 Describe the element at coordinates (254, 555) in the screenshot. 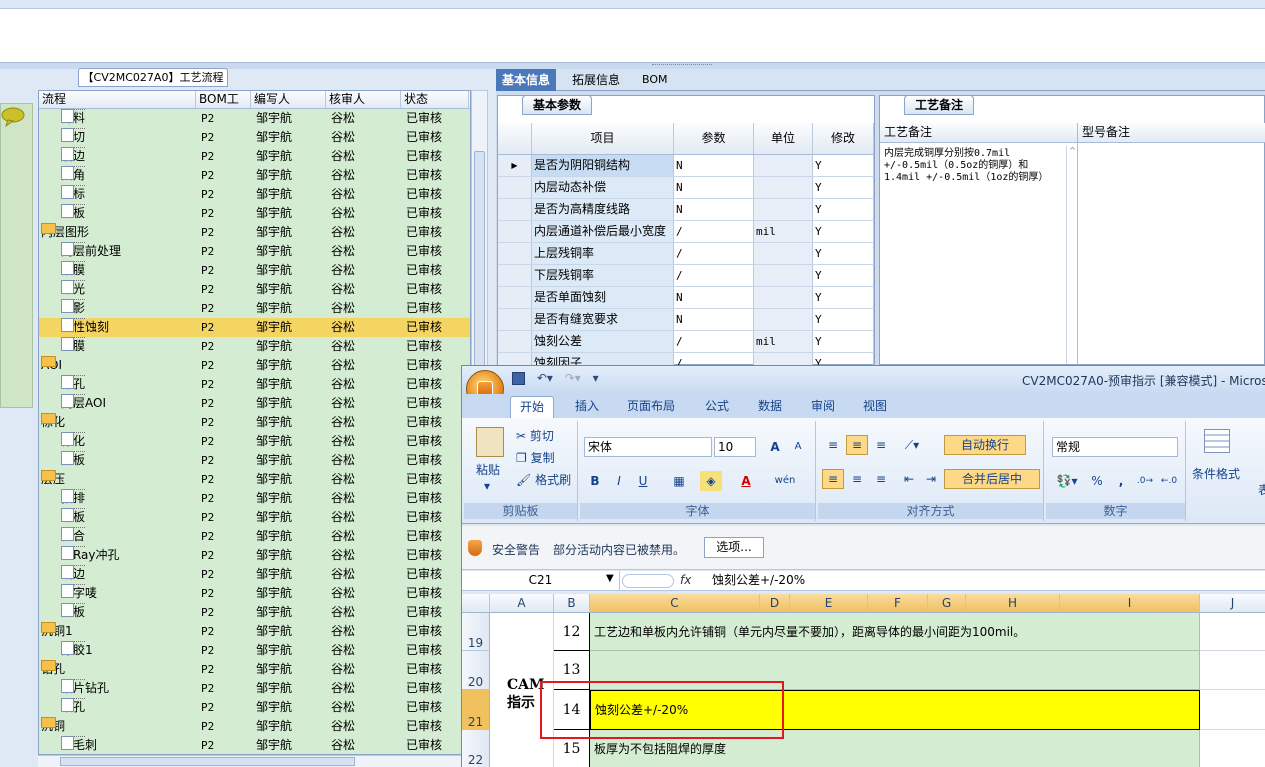

I see `tree-row: X-Ray冲孔 P2 邹宇航 谷松 已审核` at that location.